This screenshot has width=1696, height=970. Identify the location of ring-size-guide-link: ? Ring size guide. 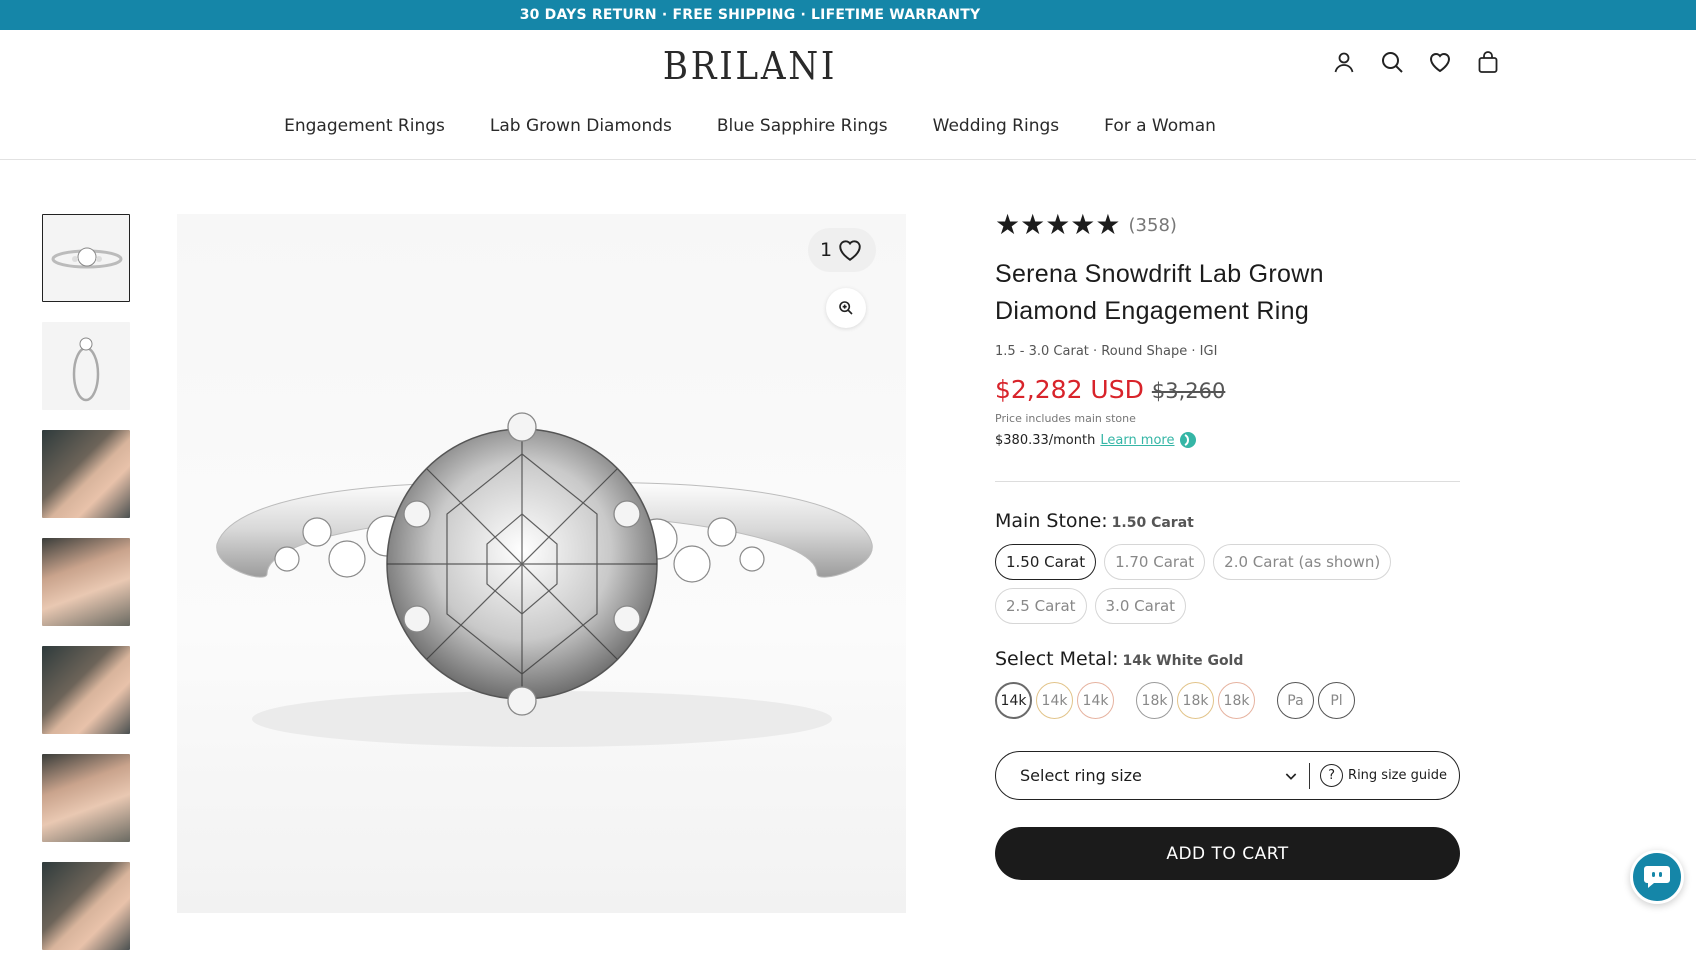
(1383, 775).